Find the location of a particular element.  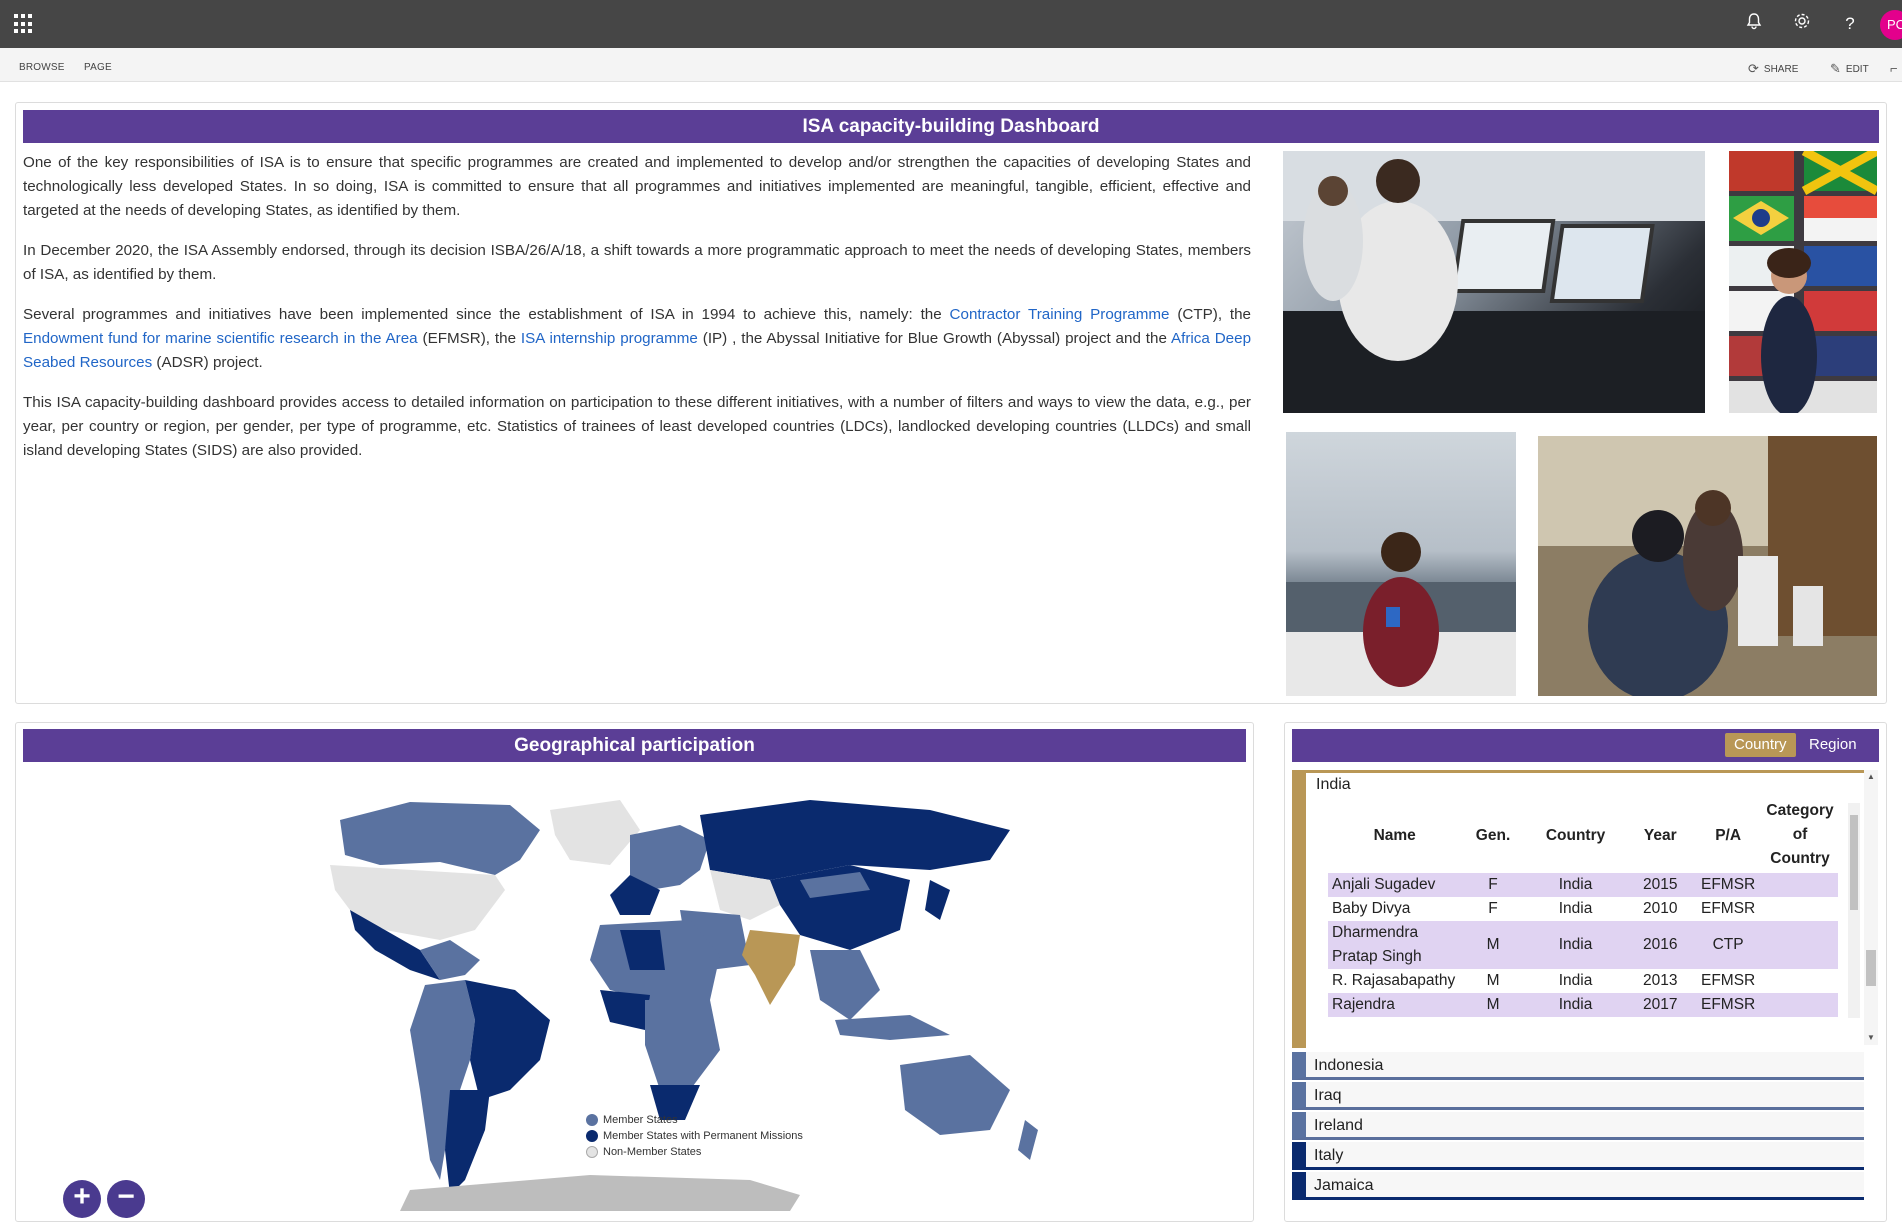

intro-title: ISA capacity-building Dashboard is located at coordinates (951, 126).